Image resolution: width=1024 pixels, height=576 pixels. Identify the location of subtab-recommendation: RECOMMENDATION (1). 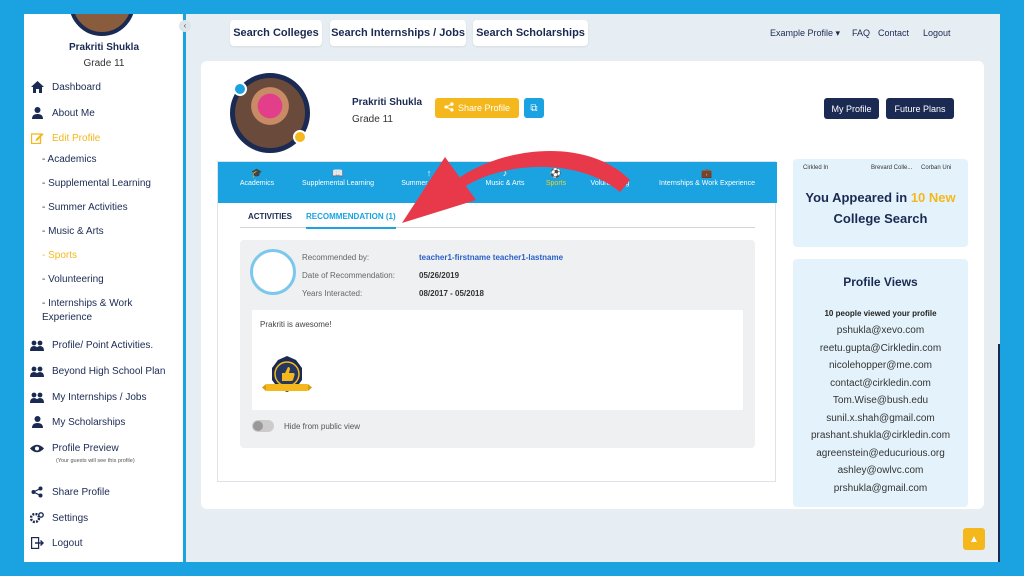
(351, 220).